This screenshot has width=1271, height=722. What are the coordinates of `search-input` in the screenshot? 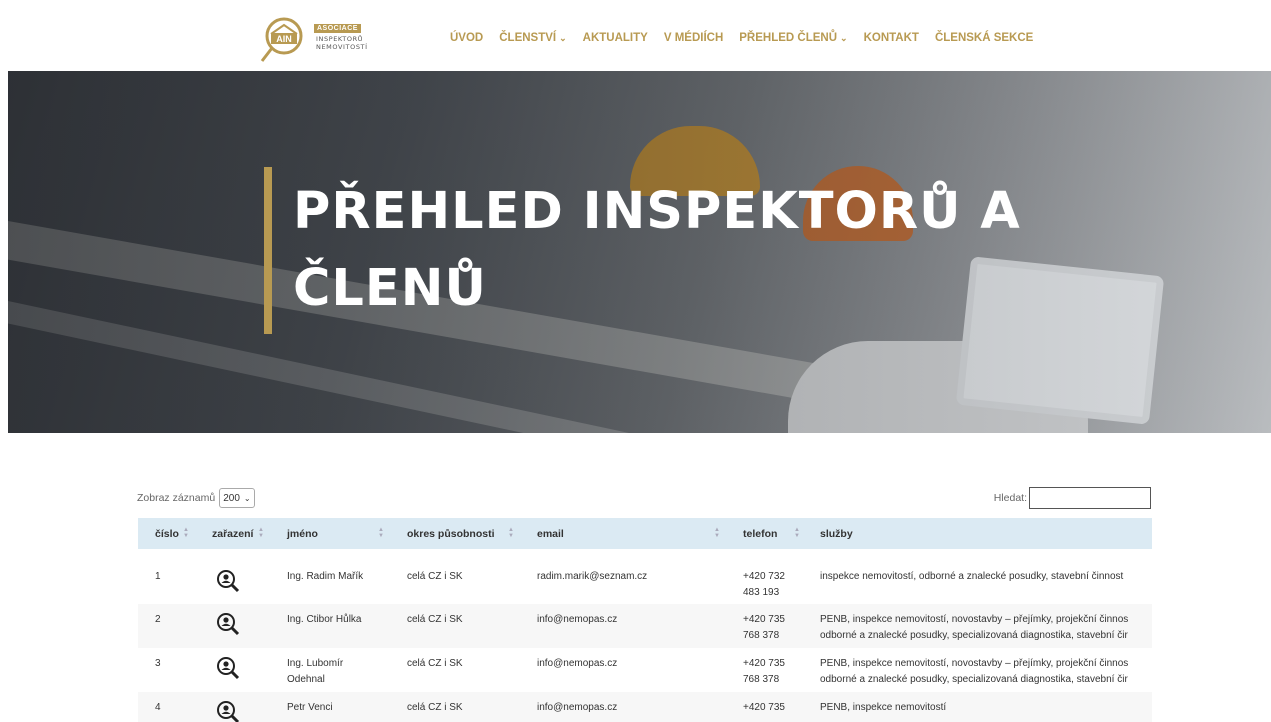 It's located at (1090, 498).